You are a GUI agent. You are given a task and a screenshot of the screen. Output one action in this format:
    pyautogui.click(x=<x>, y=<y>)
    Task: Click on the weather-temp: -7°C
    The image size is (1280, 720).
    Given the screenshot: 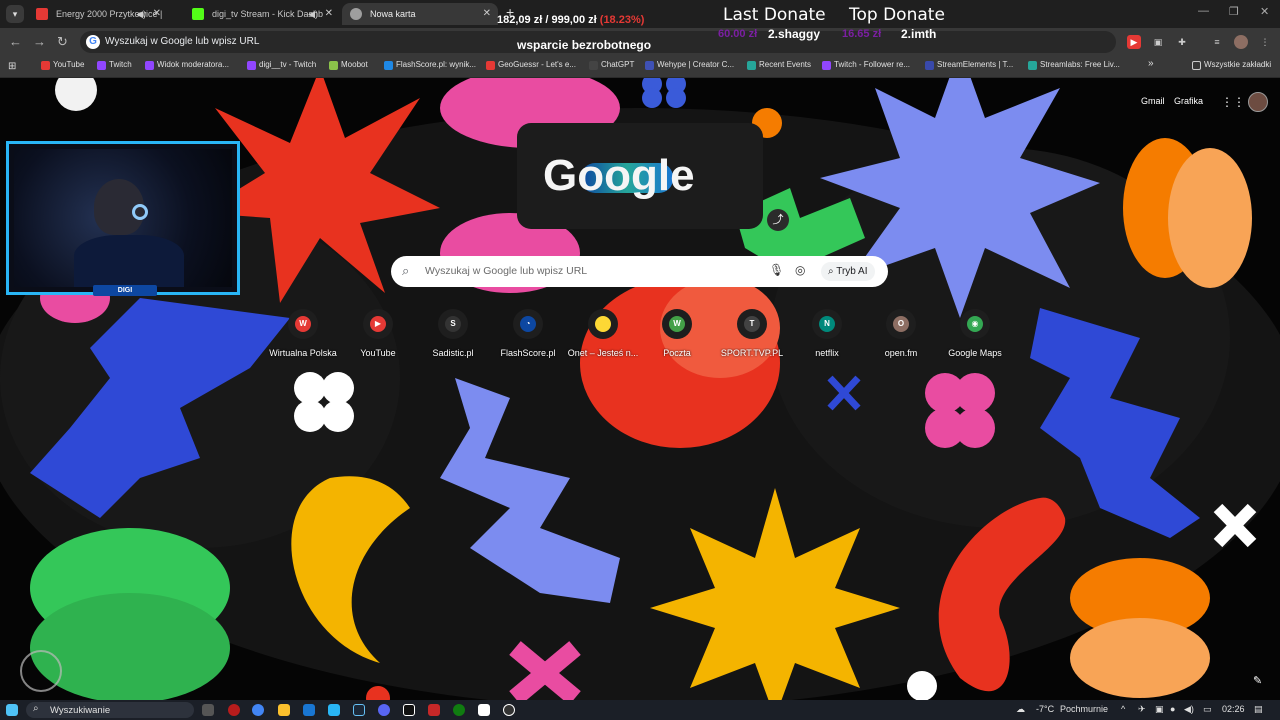 What is the action you would take?
    pyautogui.click(x=1045, y=709)
    